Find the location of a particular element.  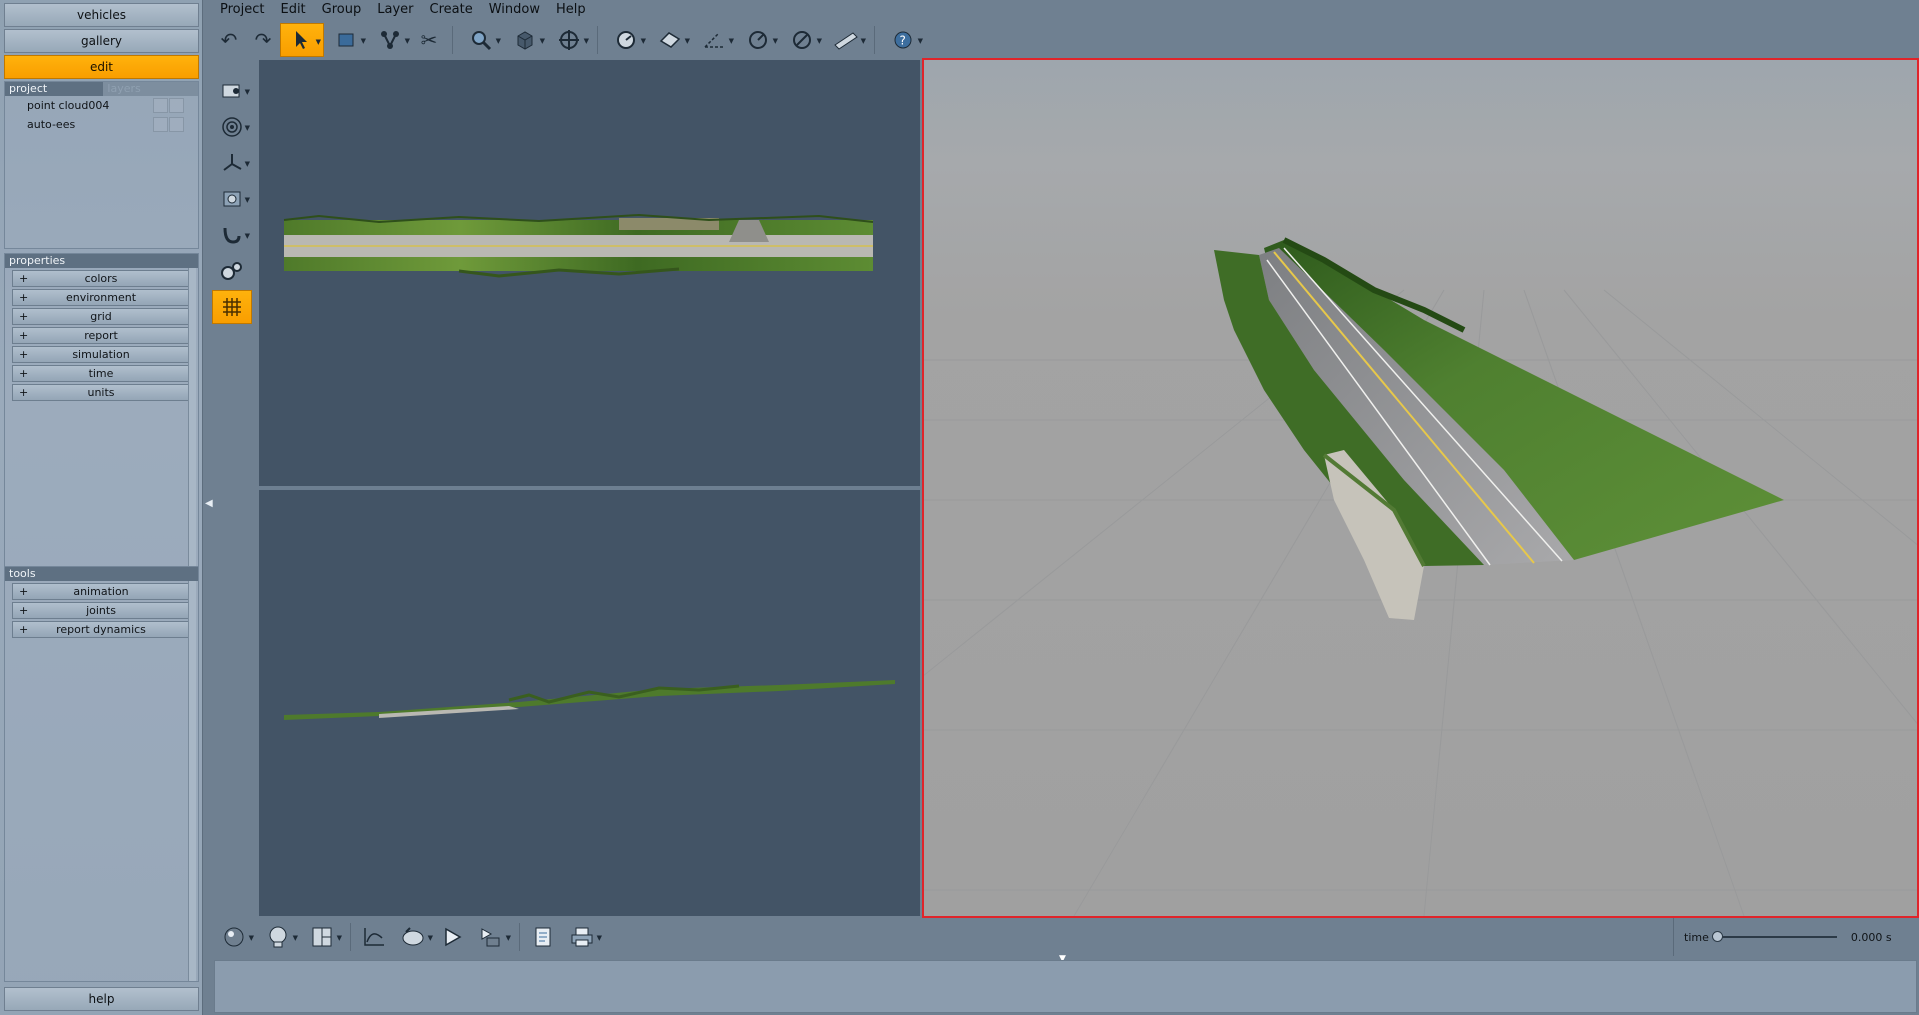

properties-simulation: + simulation is located at coordinates (101, 354).